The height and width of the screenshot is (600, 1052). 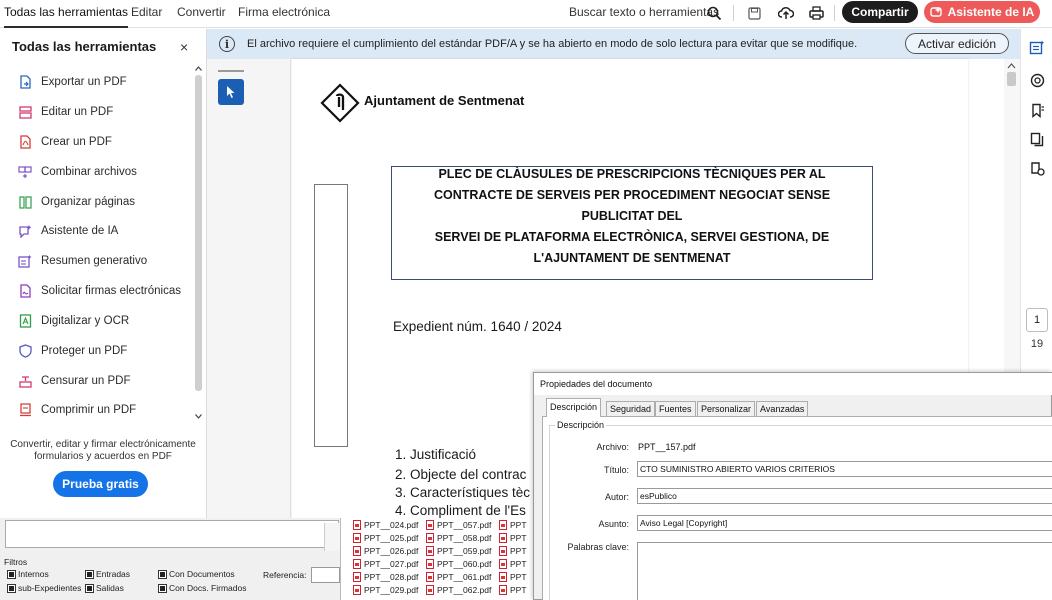 I want to click on tab-seguridad: Seguridad, so click(x=631, y=408).